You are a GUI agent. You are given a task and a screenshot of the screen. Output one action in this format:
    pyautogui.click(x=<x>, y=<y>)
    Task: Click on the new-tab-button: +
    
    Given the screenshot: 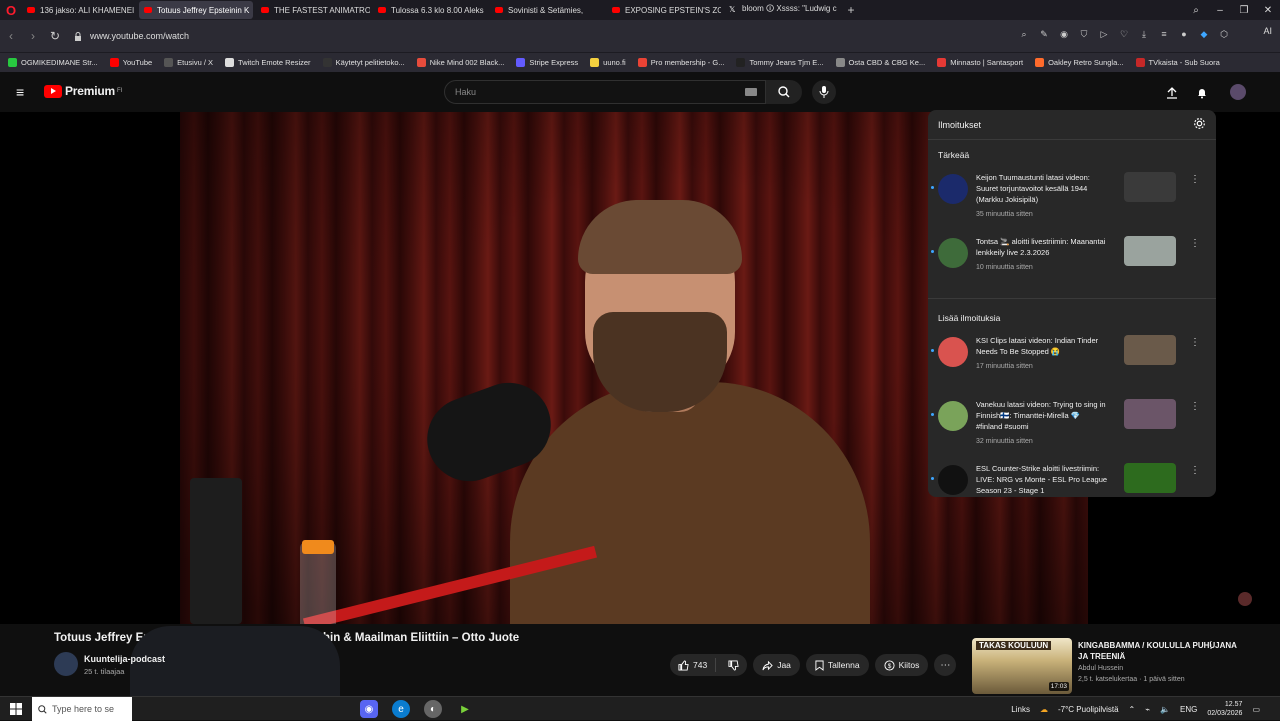 What is the action you would take?
    pyautogui.click(x=851, y=10)
    